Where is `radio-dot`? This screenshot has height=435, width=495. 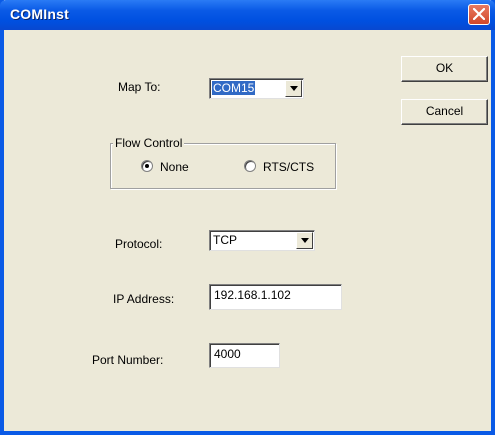
radio-dot is located at coordinates (147, 166).